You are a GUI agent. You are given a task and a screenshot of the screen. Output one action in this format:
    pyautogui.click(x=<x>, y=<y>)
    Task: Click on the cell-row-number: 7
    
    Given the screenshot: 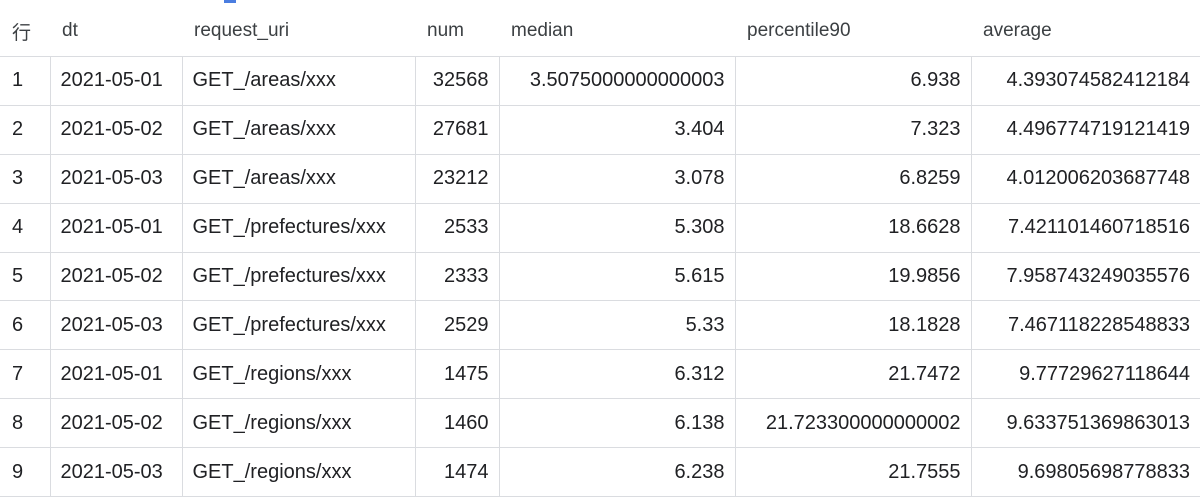 What is the action you would take?
    pyautogui.click(x=25, y=374)
    